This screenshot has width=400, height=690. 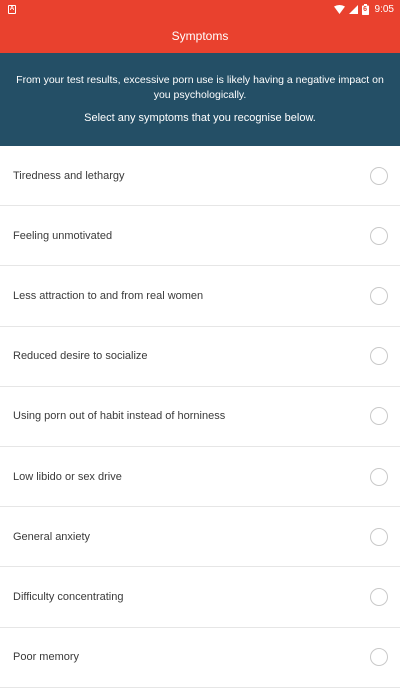 What do you see at coordinates (353, 9) in the screenshot?
I see `signal-icon` at bounding box center [353, 9].